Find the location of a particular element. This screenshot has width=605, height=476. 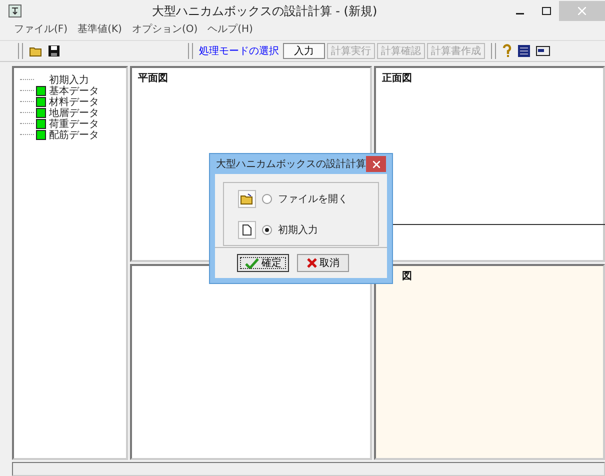

folder-icon is located at coordinates (247, 198).